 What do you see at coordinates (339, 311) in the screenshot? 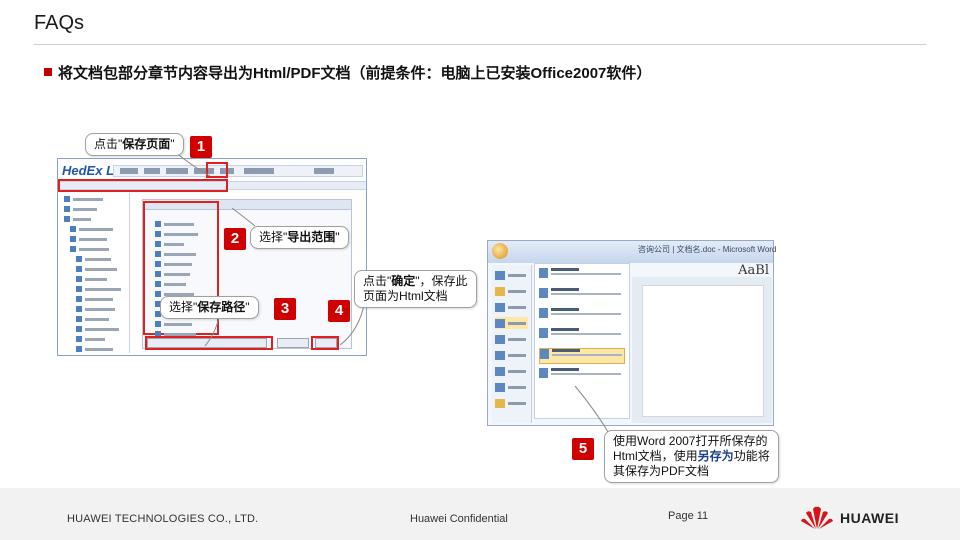
I see `step4-number: 4` at bounding box center [339, 311].